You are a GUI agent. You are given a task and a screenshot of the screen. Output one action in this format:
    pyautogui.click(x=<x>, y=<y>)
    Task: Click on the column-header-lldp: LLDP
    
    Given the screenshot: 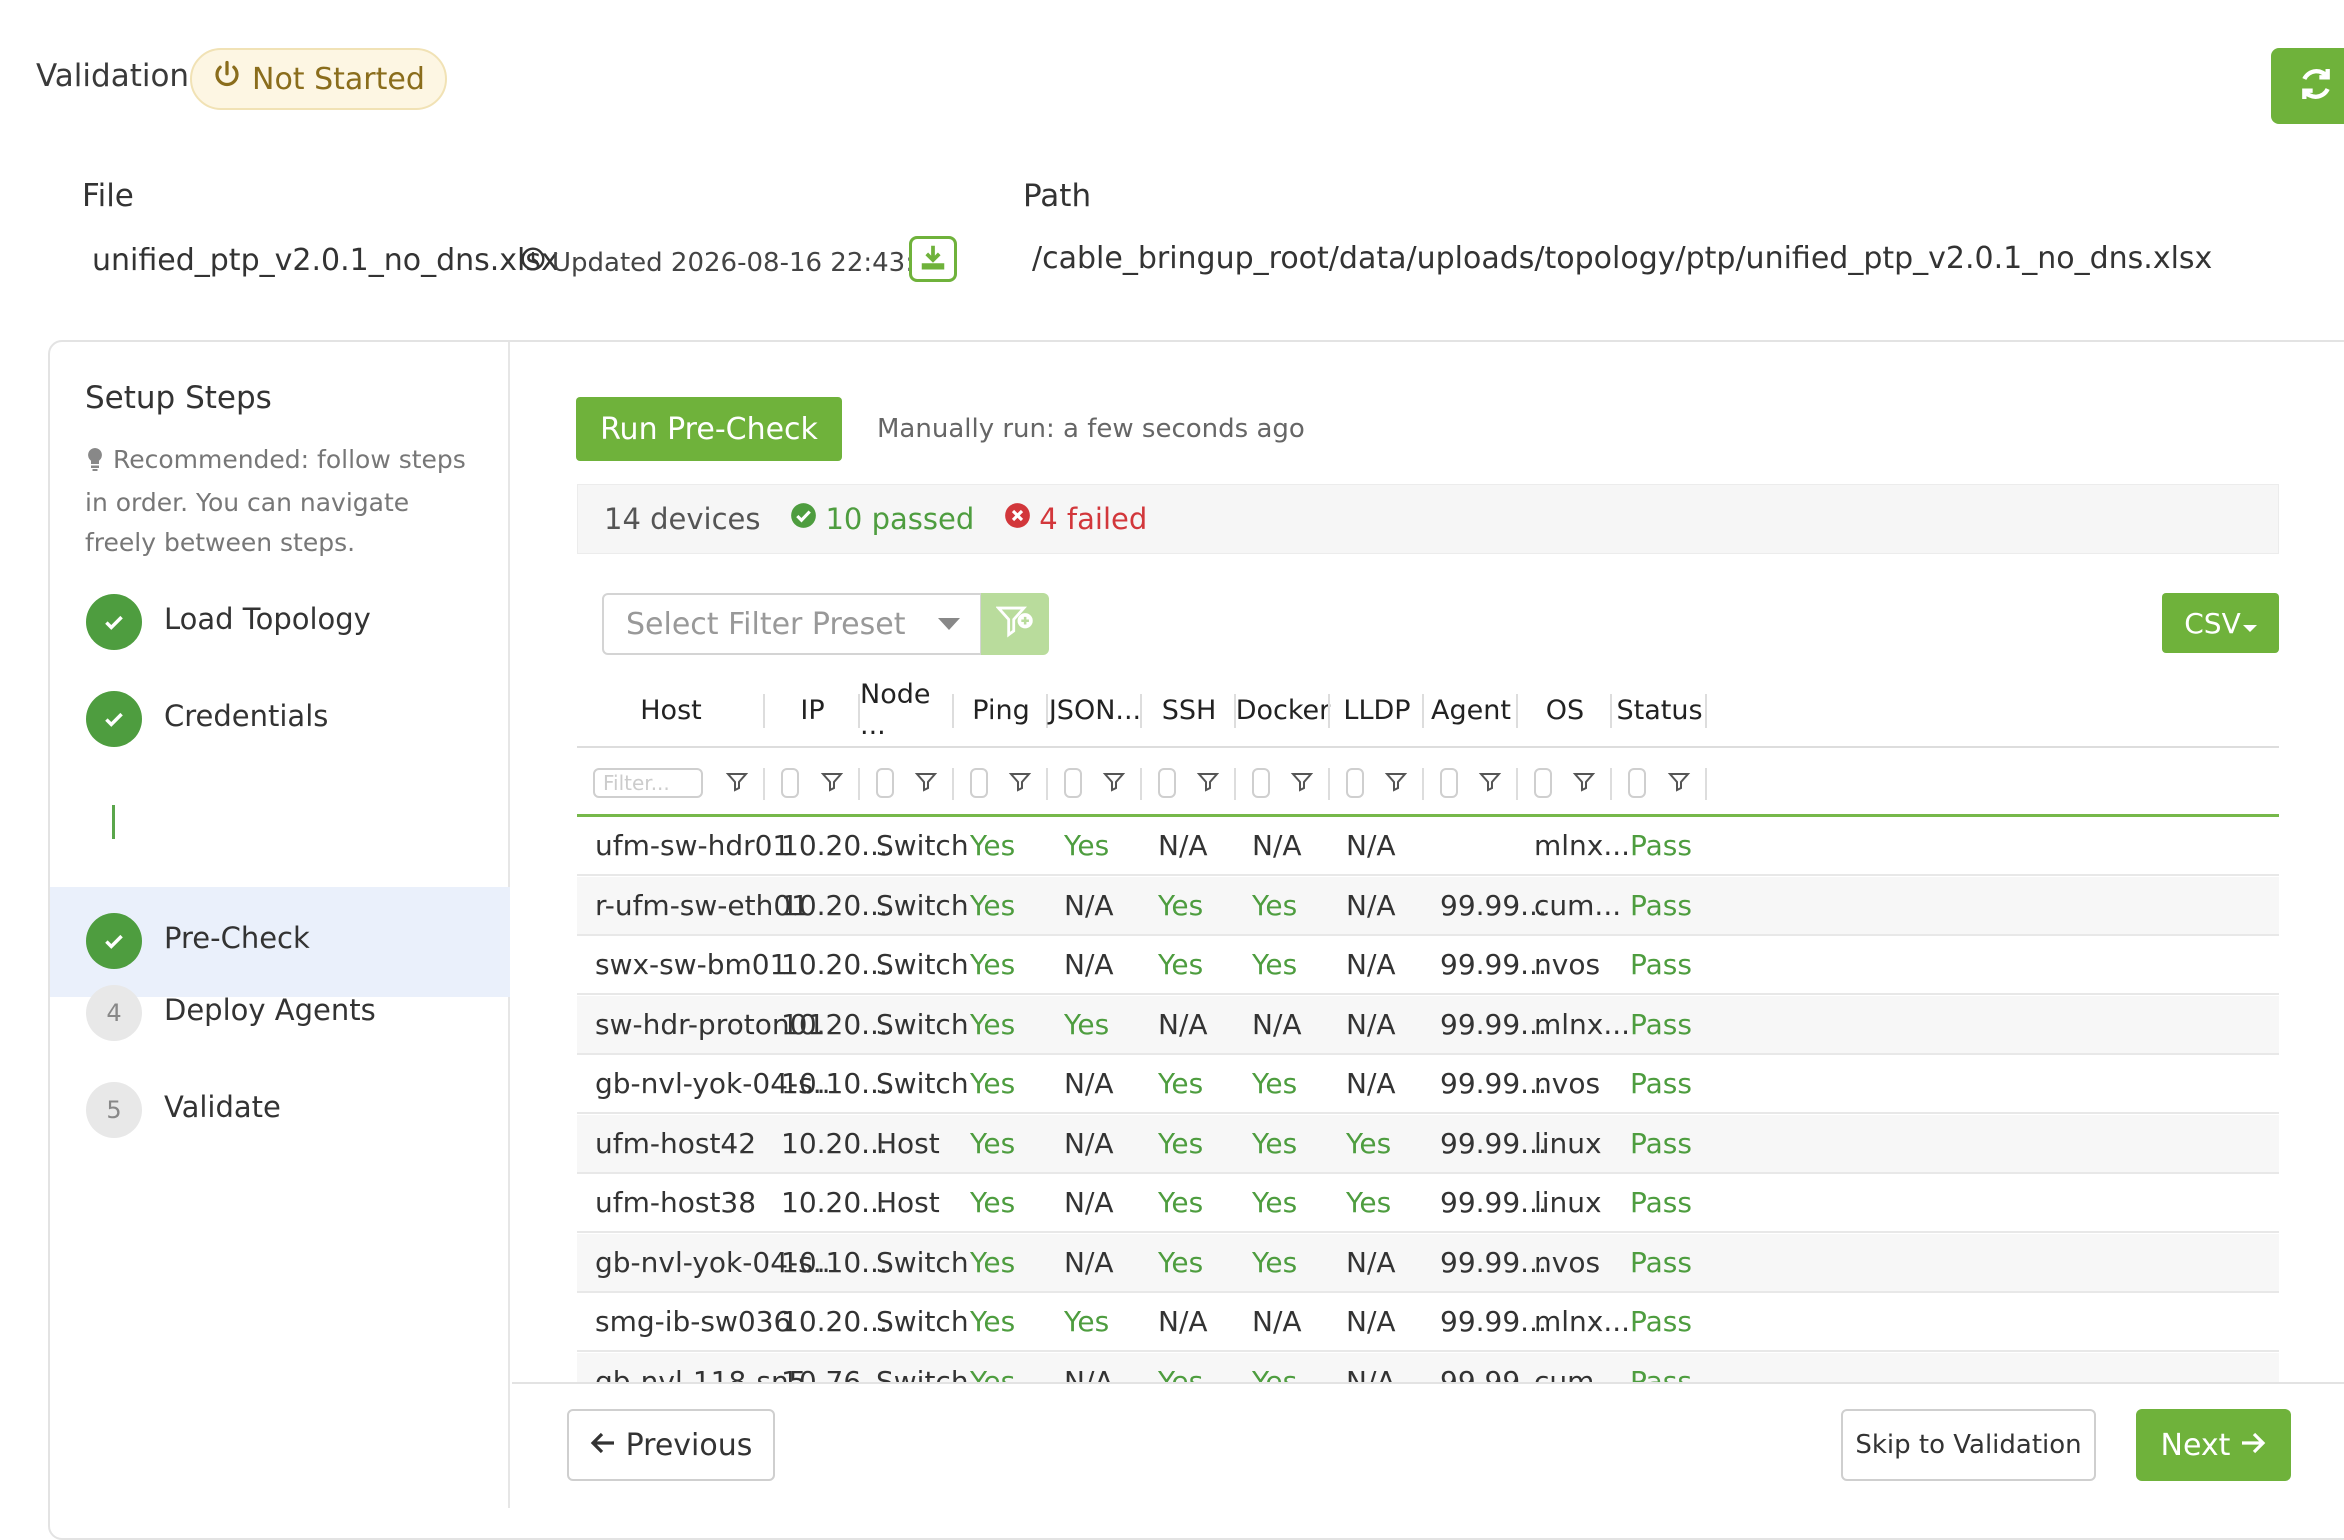 What is the action you would take?
    pyautogui.click(x=1377, y=710)
    